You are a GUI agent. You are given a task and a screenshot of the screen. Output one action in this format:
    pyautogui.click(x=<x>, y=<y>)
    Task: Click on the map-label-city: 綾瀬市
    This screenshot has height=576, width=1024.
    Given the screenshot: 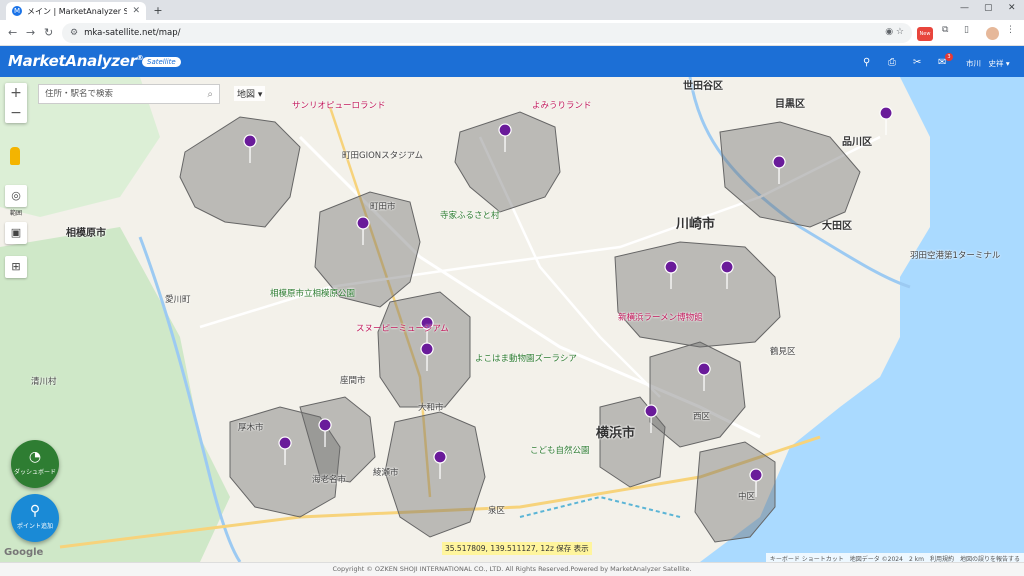 What is the action you would take?
    pyautogui.click(x=386, y=473)
    